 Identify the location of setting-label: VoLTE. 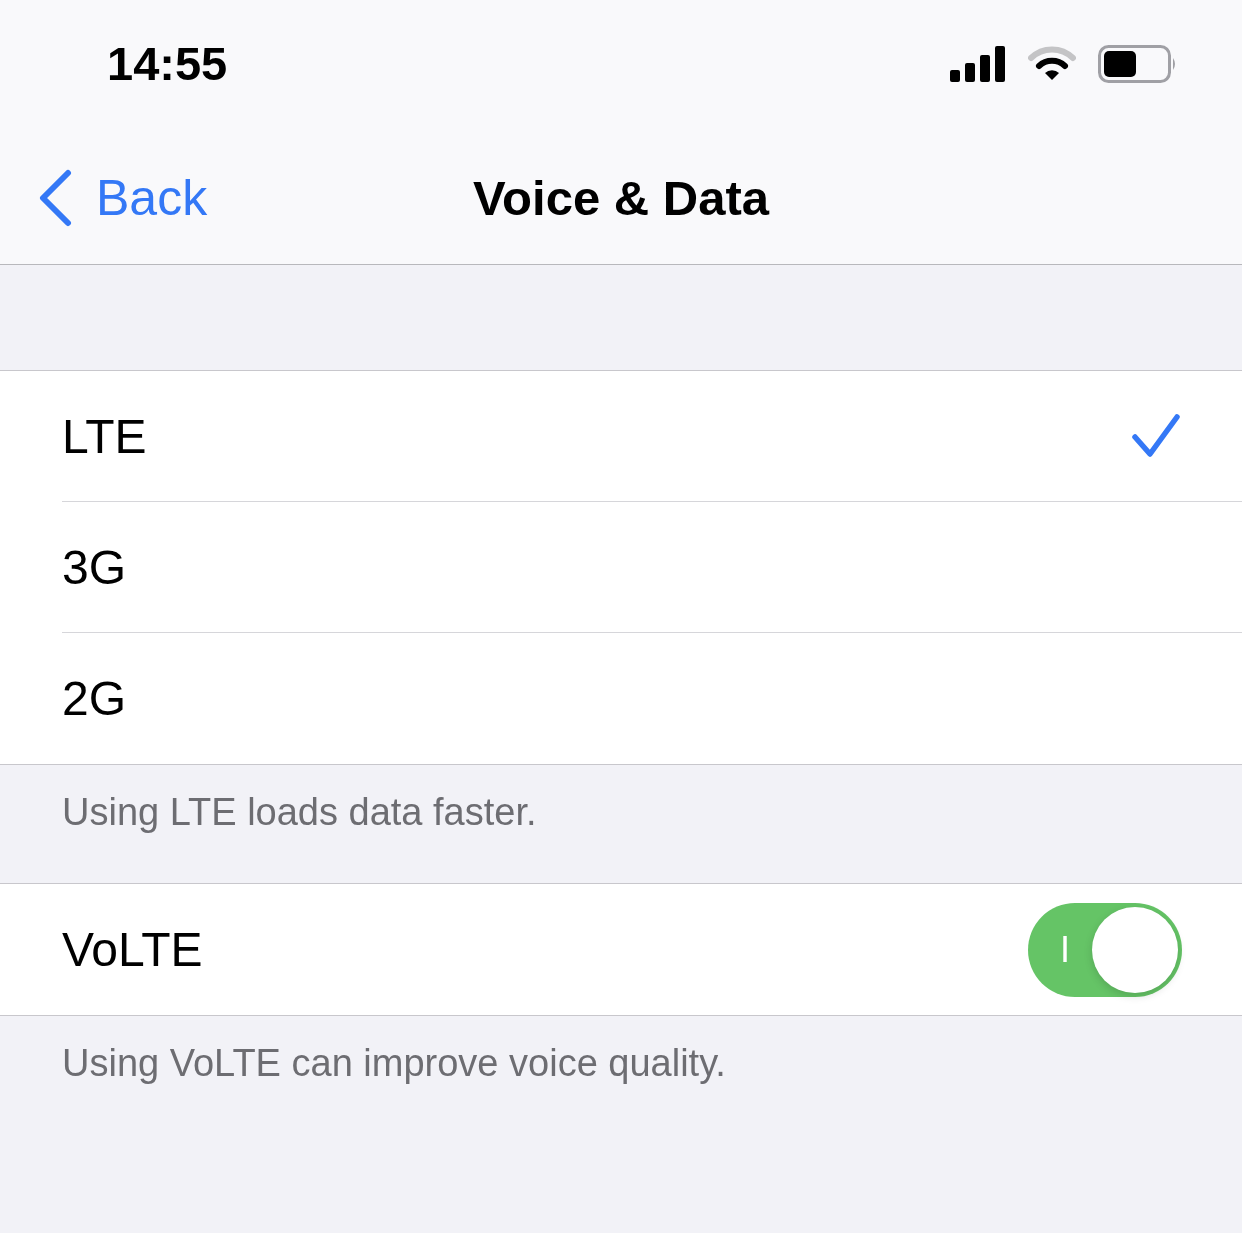
(132, 949).